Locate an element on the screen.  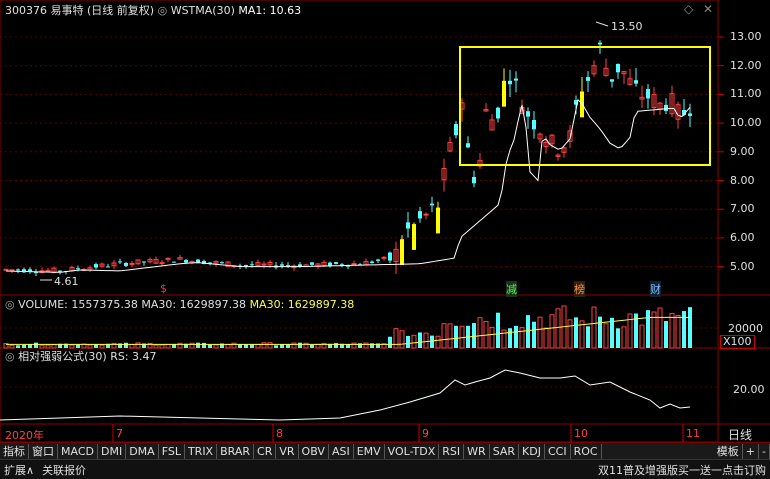
remove-button: - is located at coordinates (764, 451).